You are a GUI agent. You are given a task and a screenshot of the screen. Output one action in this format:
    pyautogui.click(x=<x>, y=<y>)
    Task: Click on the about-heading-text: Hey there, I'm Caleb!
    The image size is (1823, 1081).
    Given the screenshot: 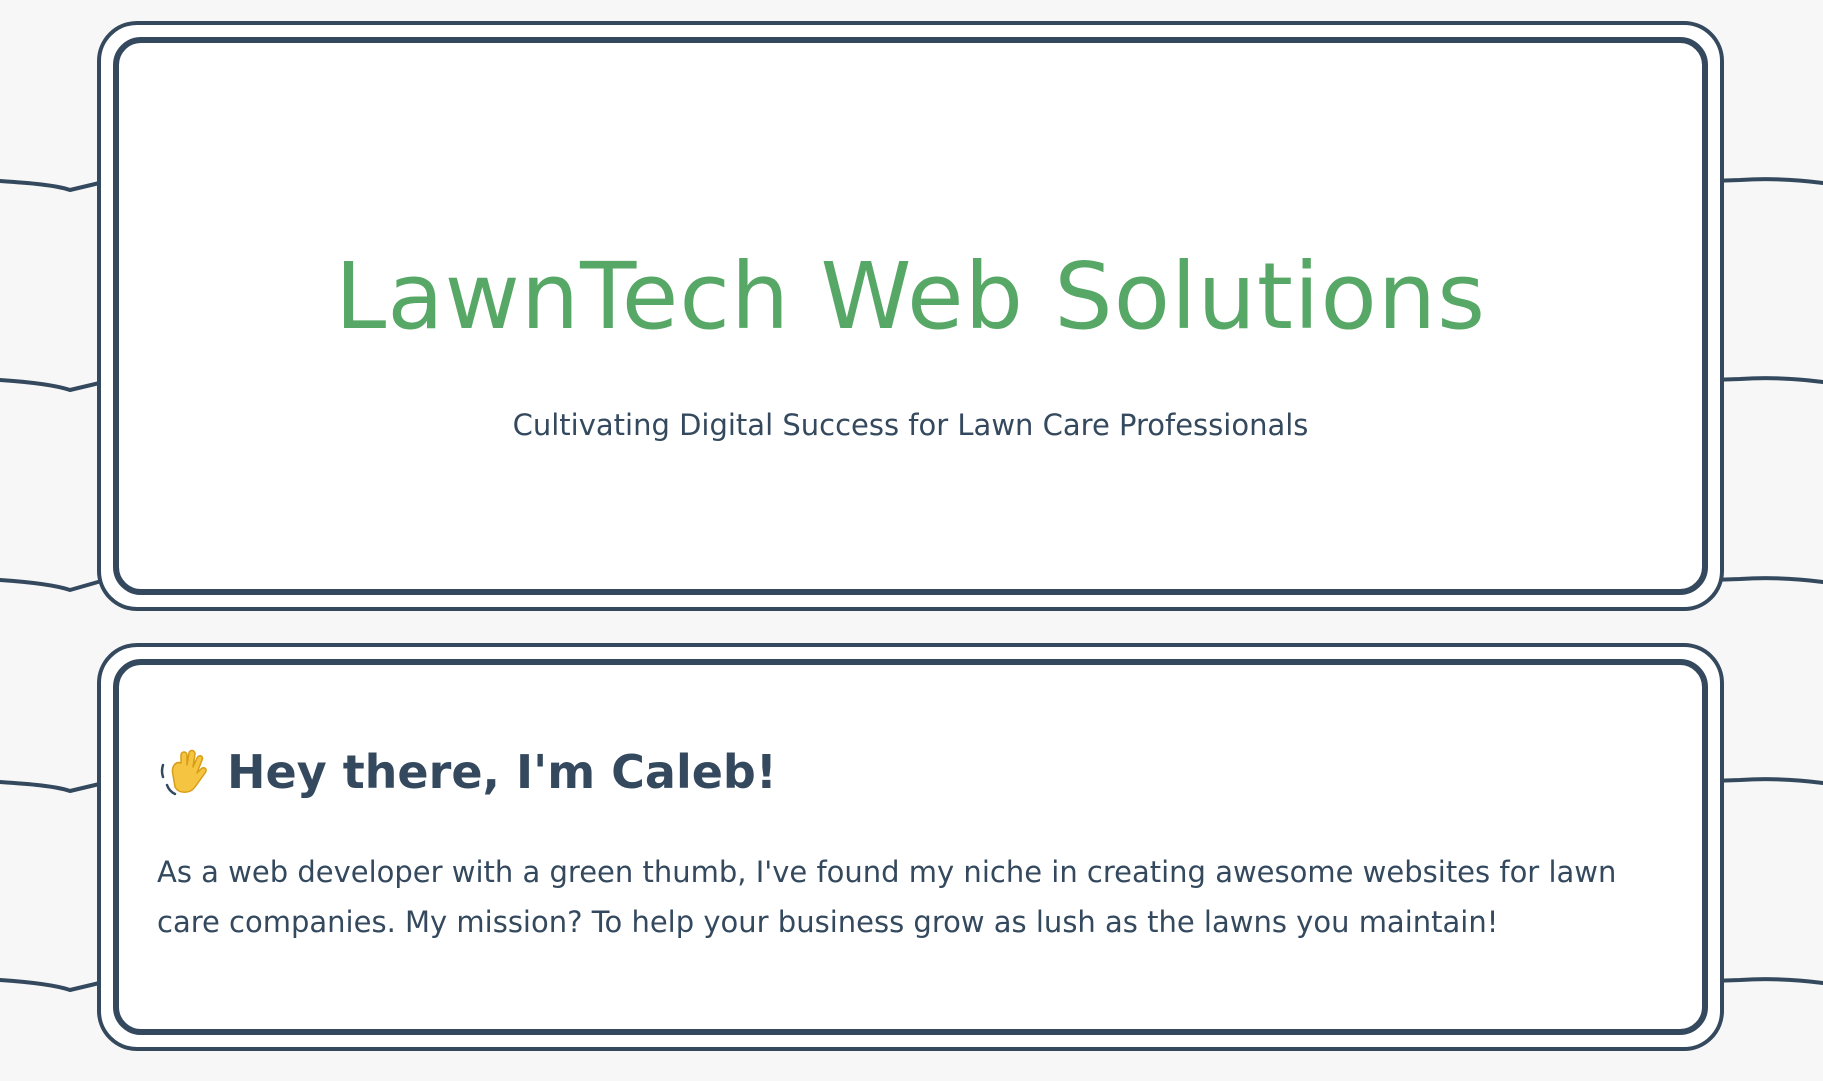 What is the action you would take?
    pyautogui.click(x=502, y=771)
    